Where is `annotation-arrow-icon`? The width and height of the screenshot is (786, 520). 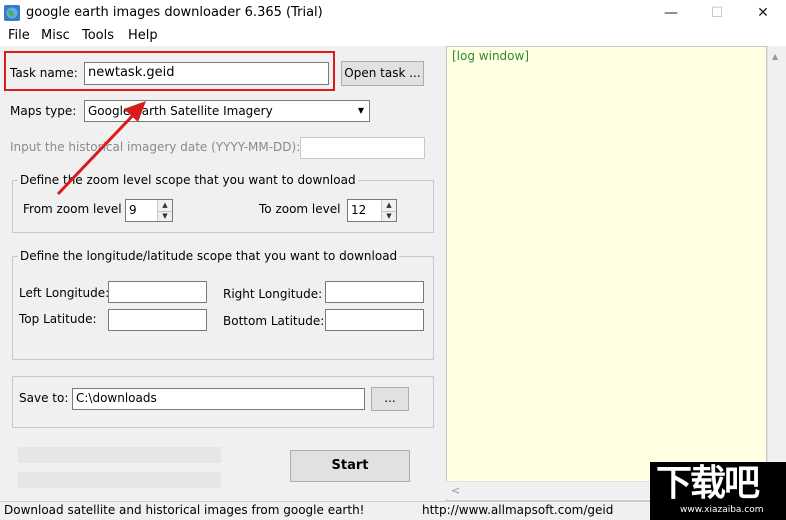 annotation-arrow-icon is located at coordinates (101, 148).